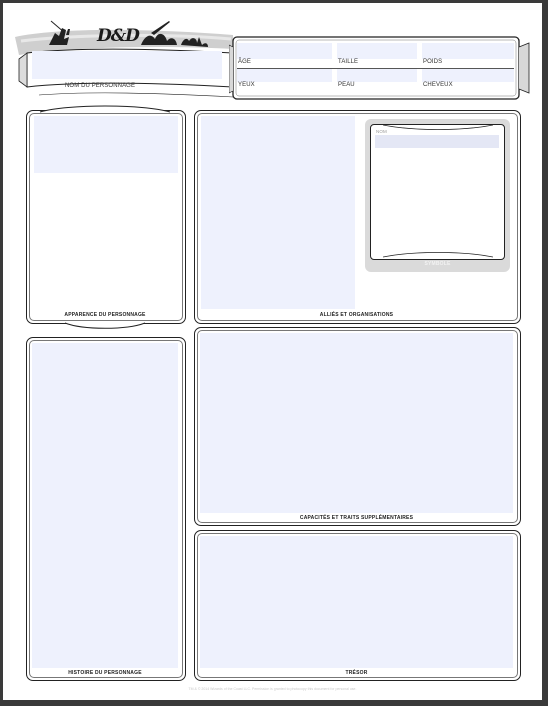 The width and height of the screenshot is (548, 706). Describe the element at coordinates (438, 127) in the screenshot. I see `symbol-top-ornament` at that location.